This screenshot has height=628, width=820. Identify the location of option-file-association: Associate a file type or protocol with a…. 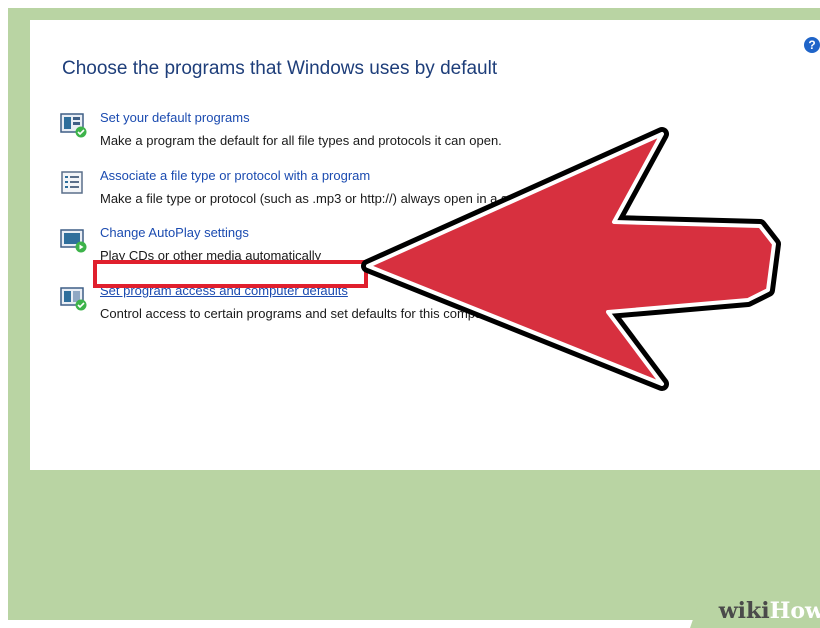
(420, 191).